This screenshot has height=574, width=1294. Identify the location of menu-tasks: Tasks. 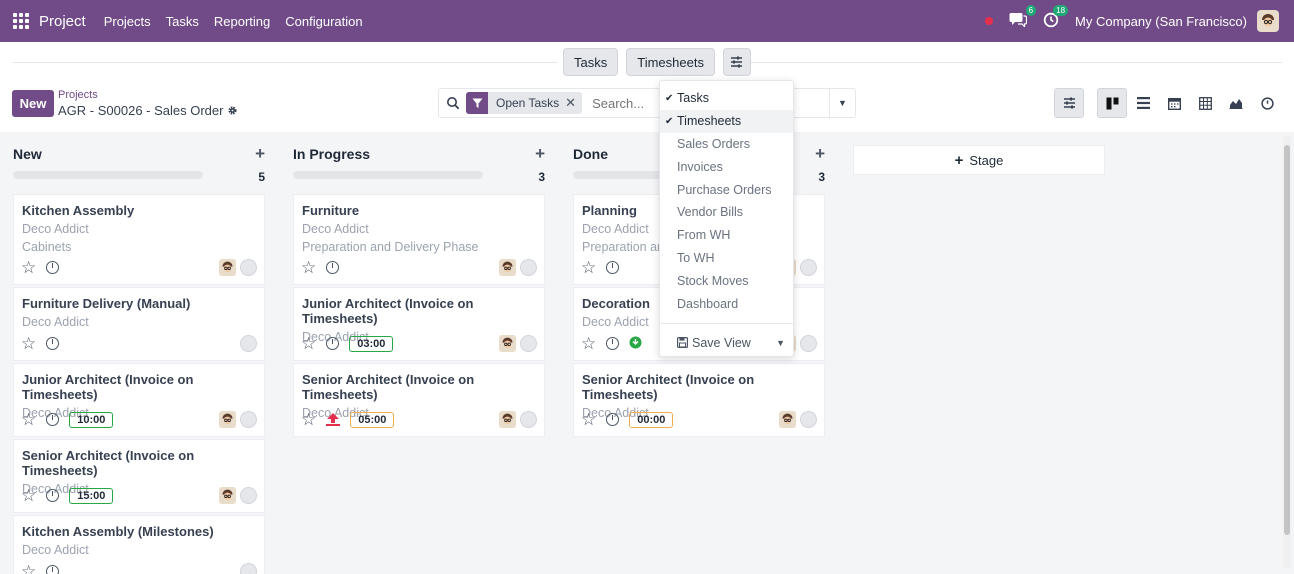
(182, 21).